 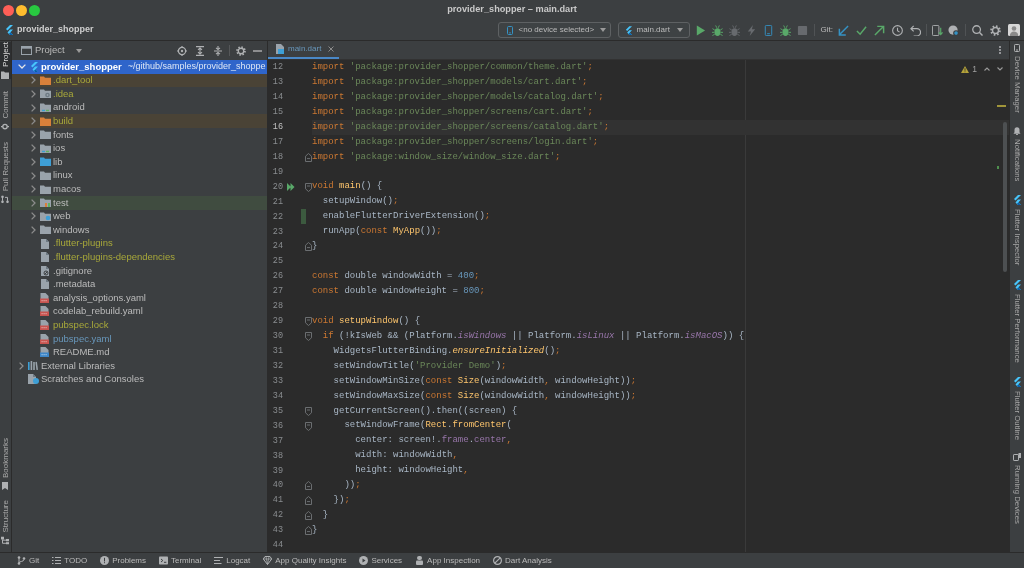 I want to click on tree-item: android, so click(x=62, y=107).